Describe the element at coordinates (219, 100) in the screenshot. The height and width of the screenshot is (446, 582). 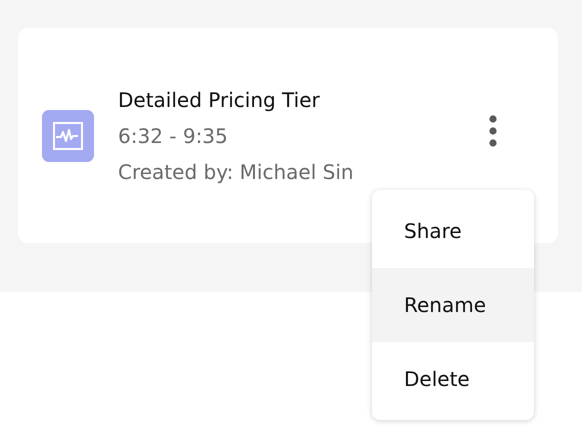
I see `recording-title: Detailed Pricing Tier` at that location.